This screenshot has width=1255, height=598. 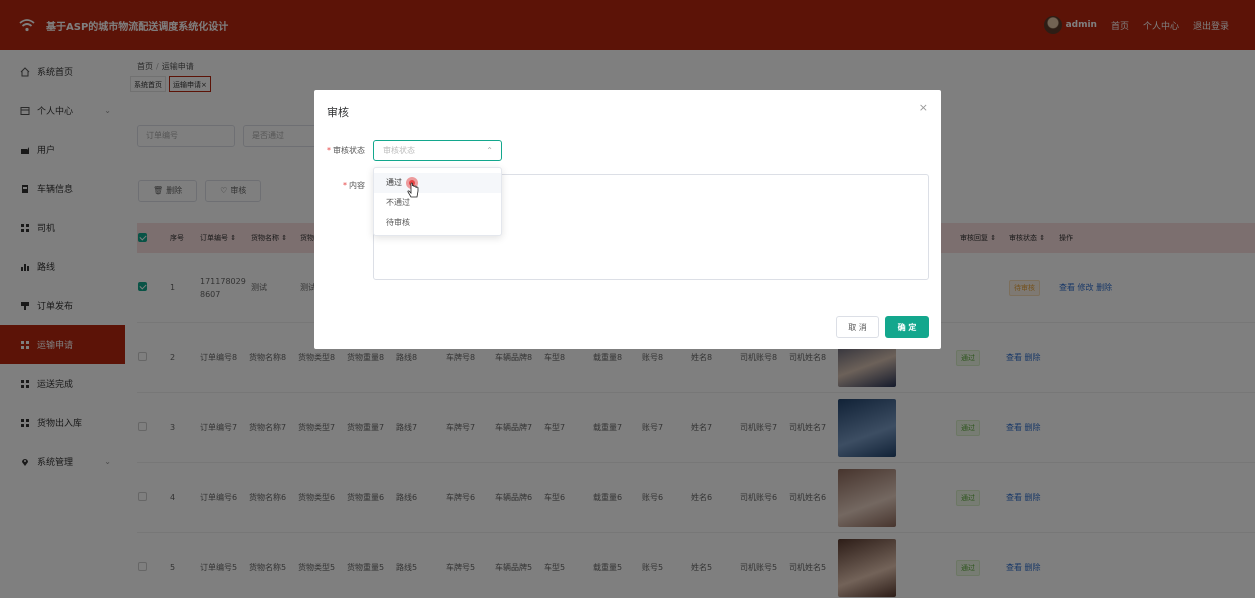 I want to click on select-placeholder: 审核状态, so click(x=399, y=150).